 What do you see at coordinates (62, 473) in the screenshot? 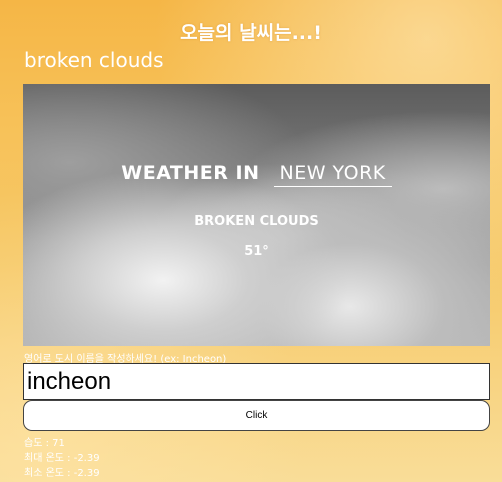
I see `min-temp-text: 최소 온도 : -2.39` at bounding box center [62, 473].